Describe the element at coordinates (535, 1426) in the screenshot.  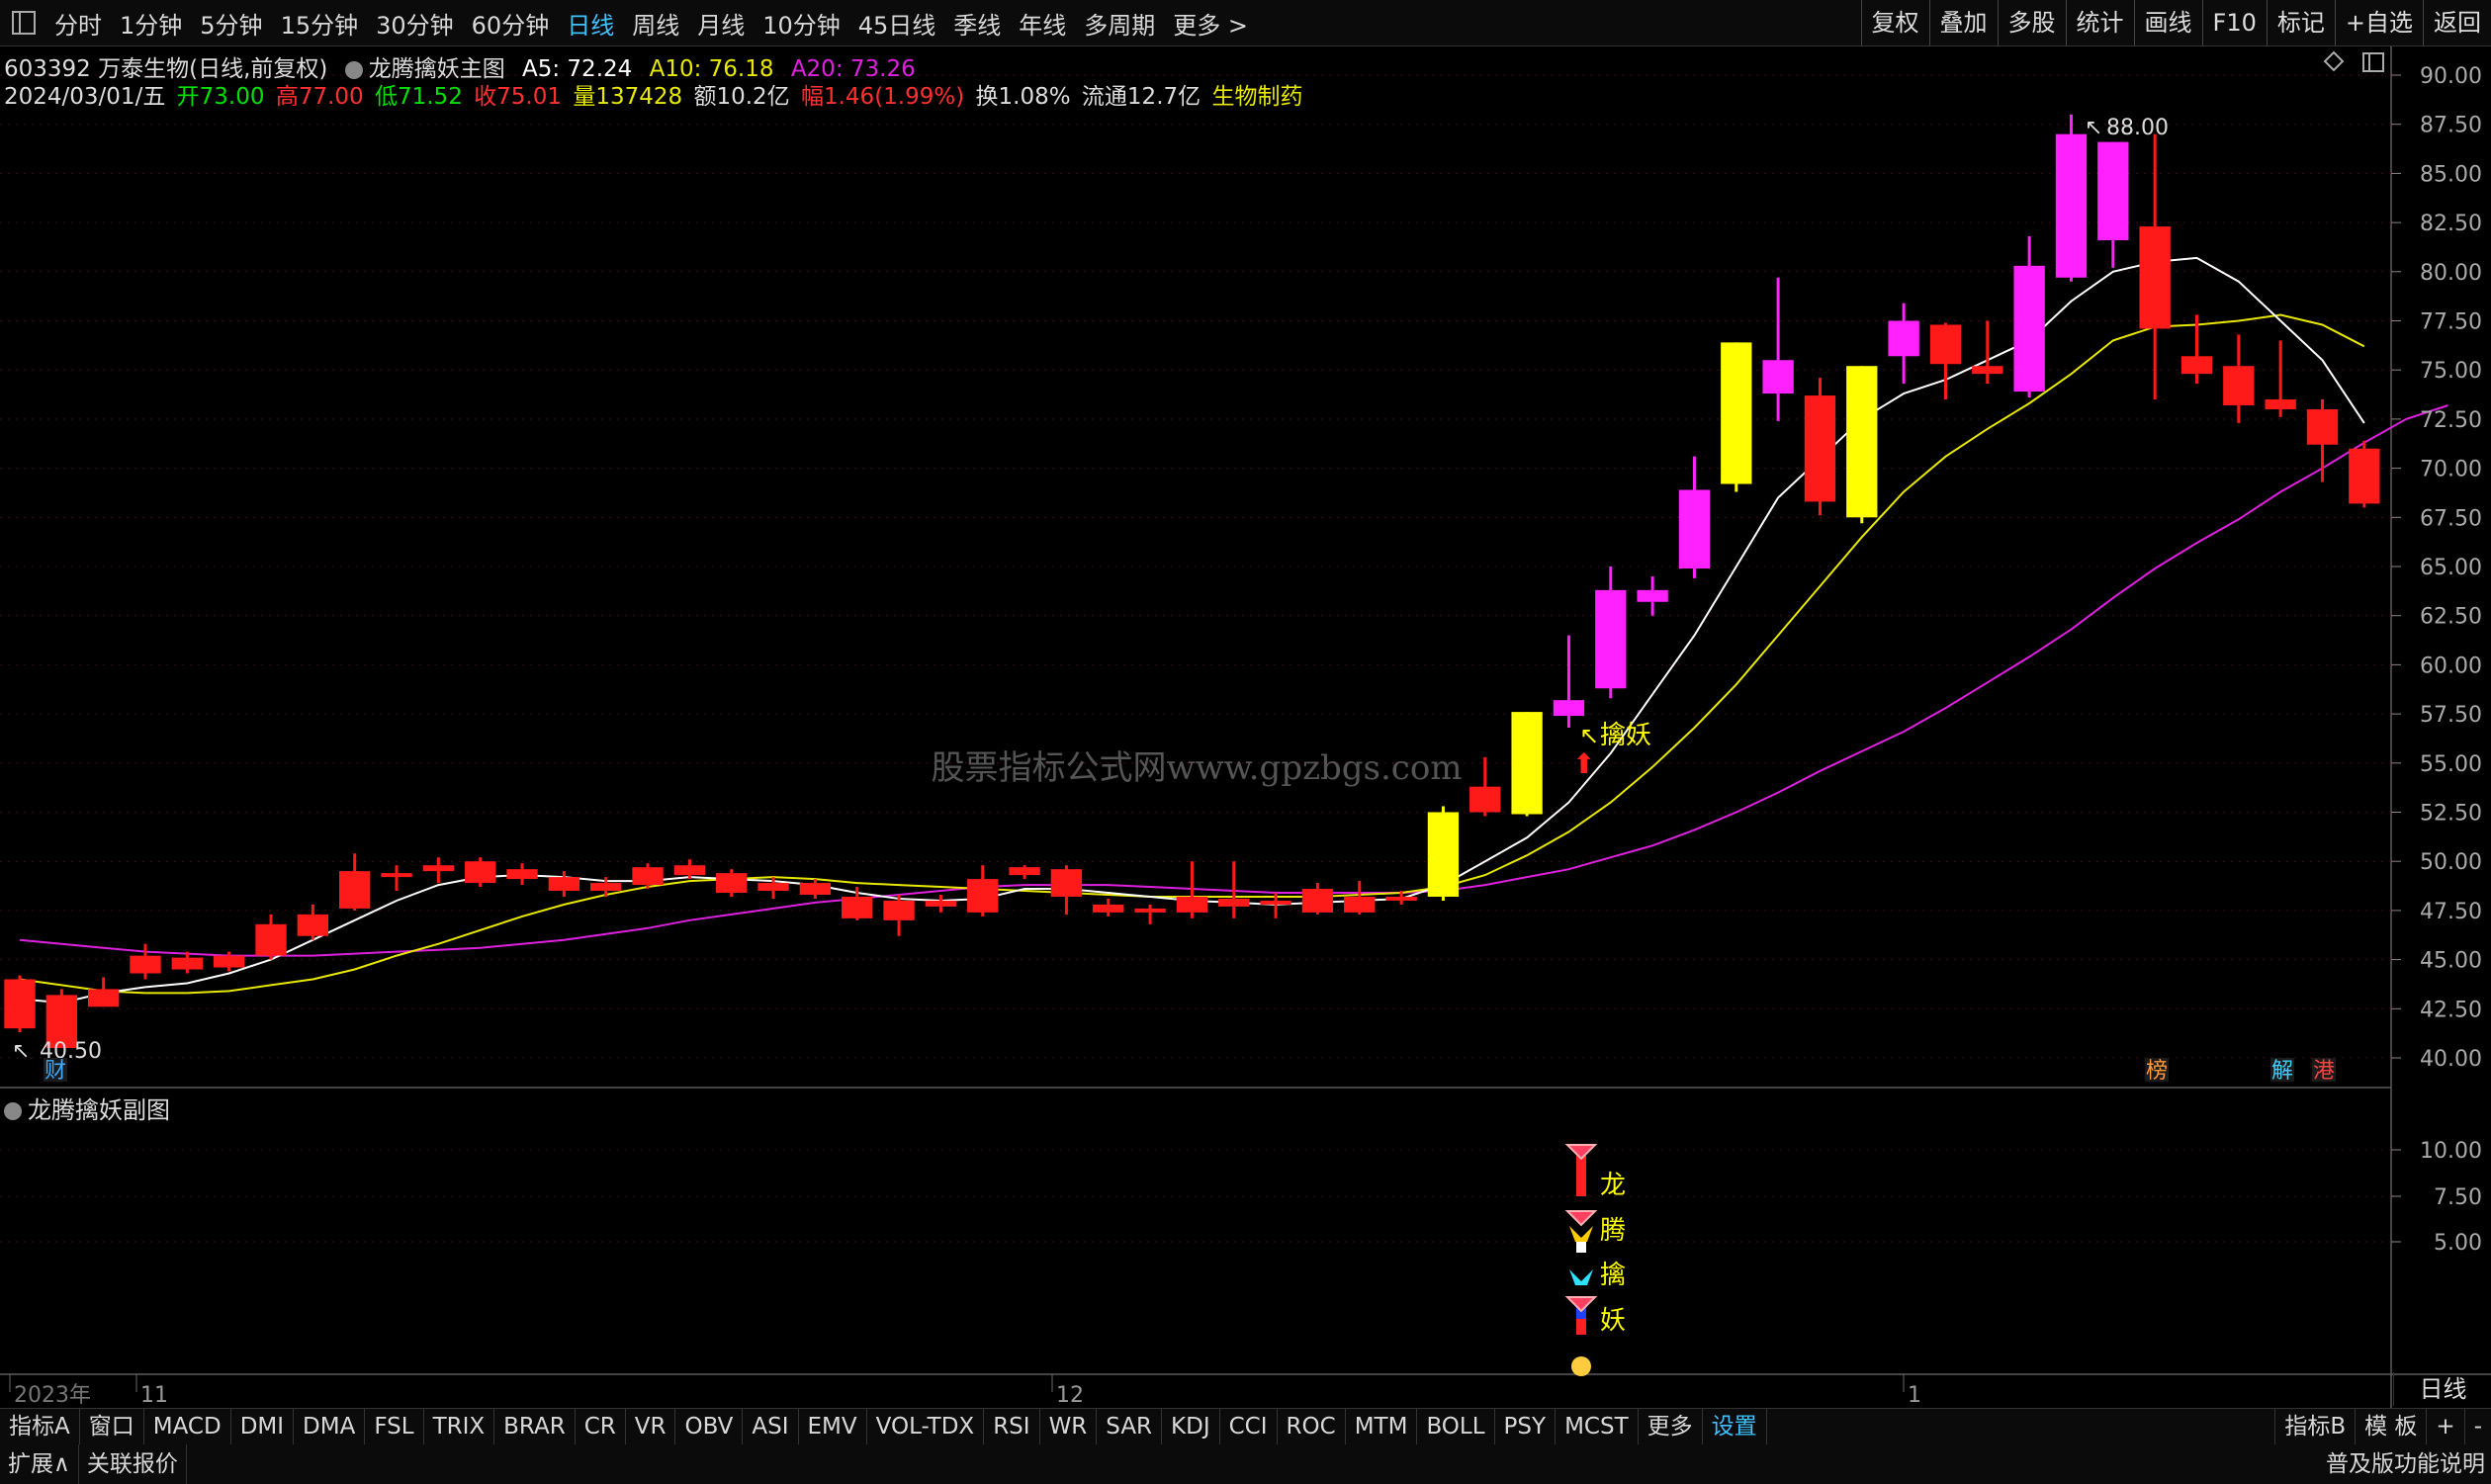
I see `indicator-tab-7: BRAR` at that location.